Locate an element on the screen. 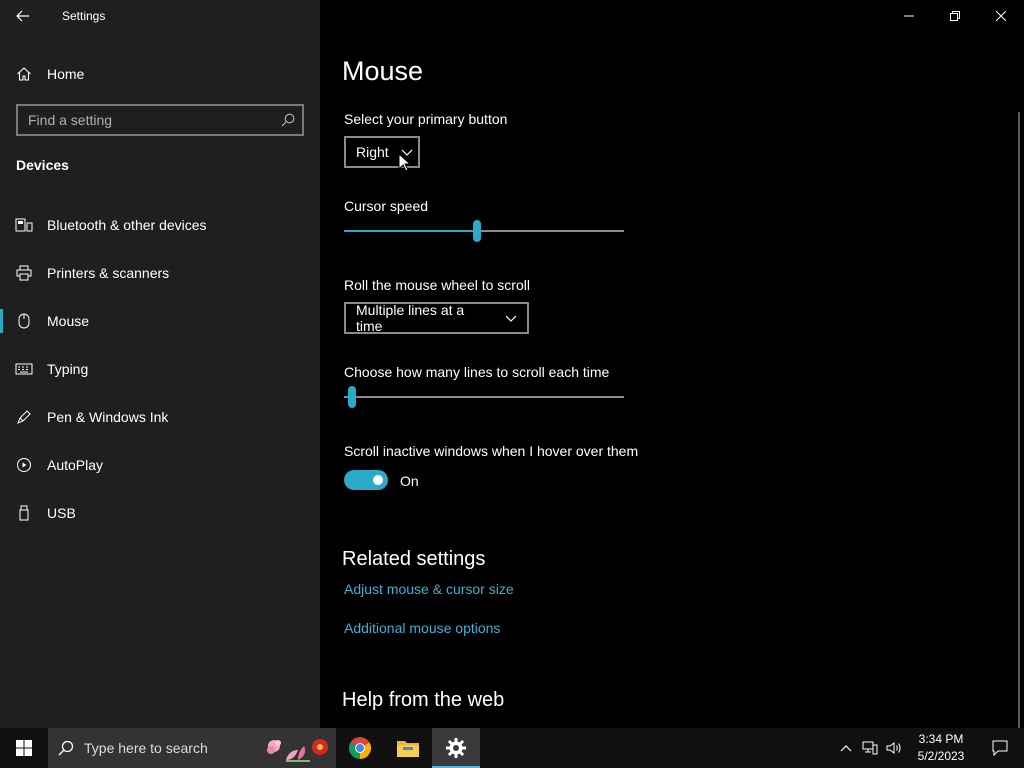  search-input is located at coordinates (146, 120).